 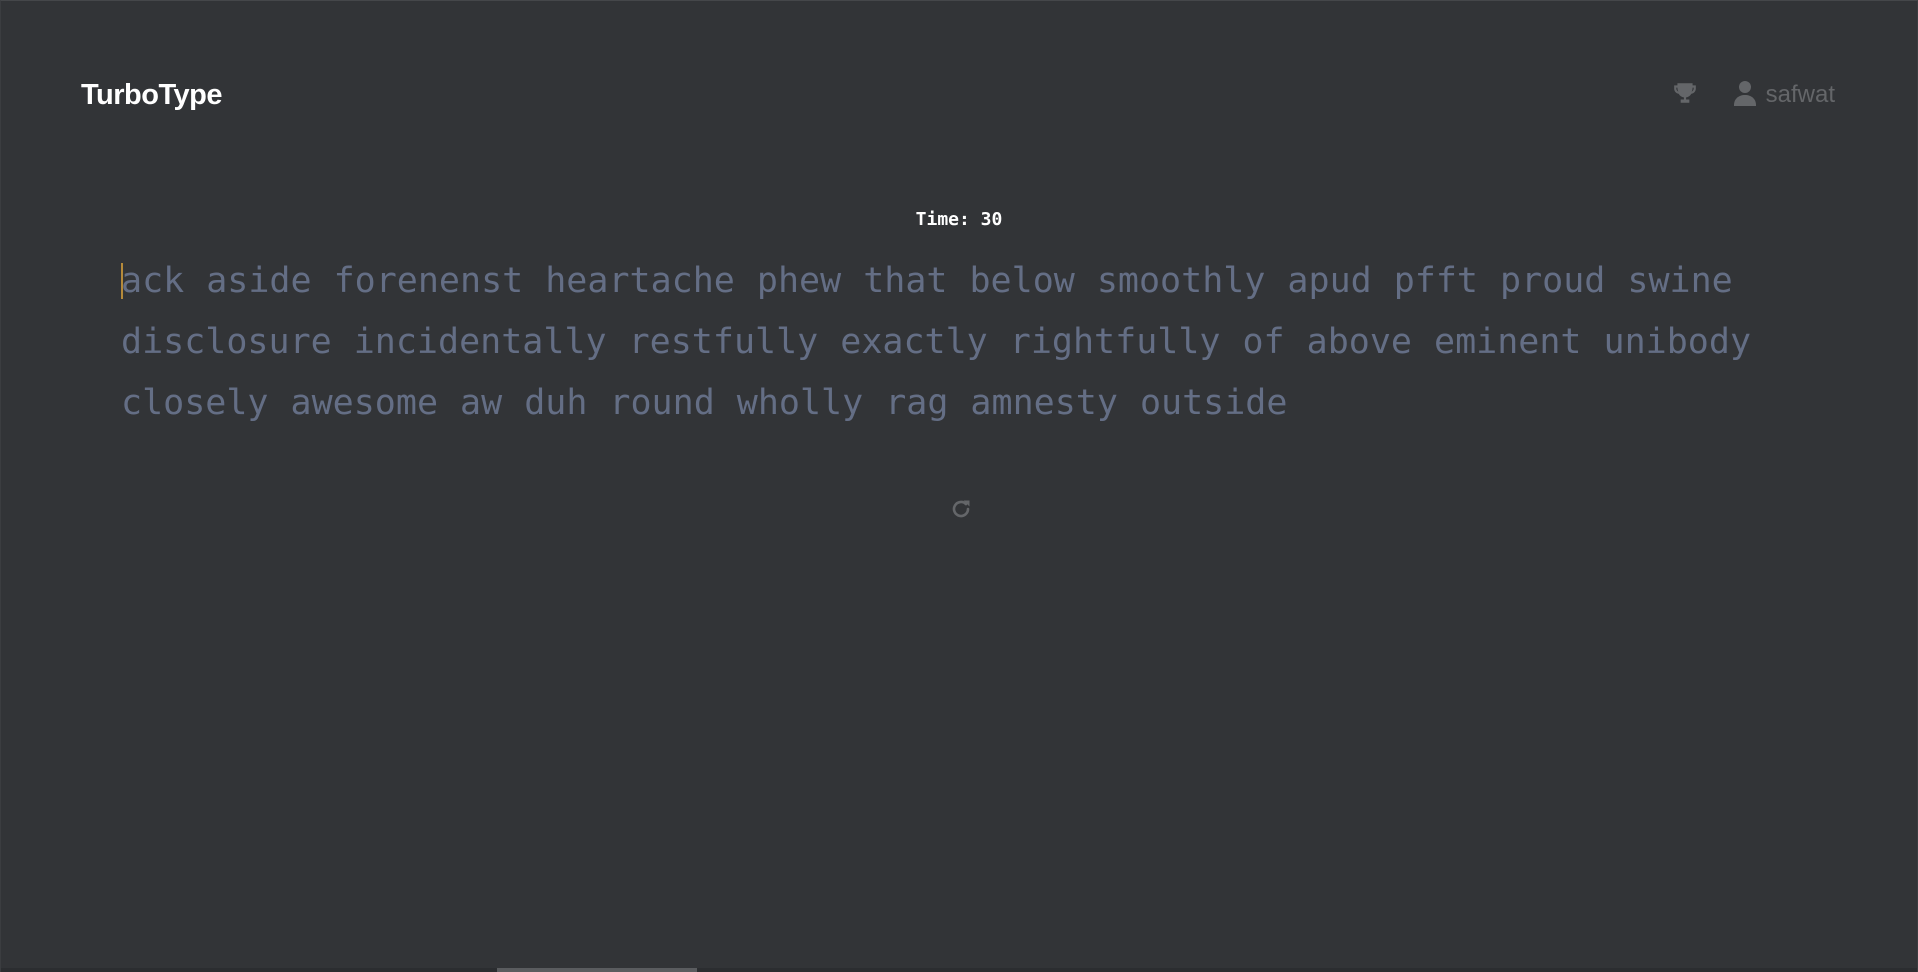 I want to click on leaderboard-button, so click(x=1685, y=95).